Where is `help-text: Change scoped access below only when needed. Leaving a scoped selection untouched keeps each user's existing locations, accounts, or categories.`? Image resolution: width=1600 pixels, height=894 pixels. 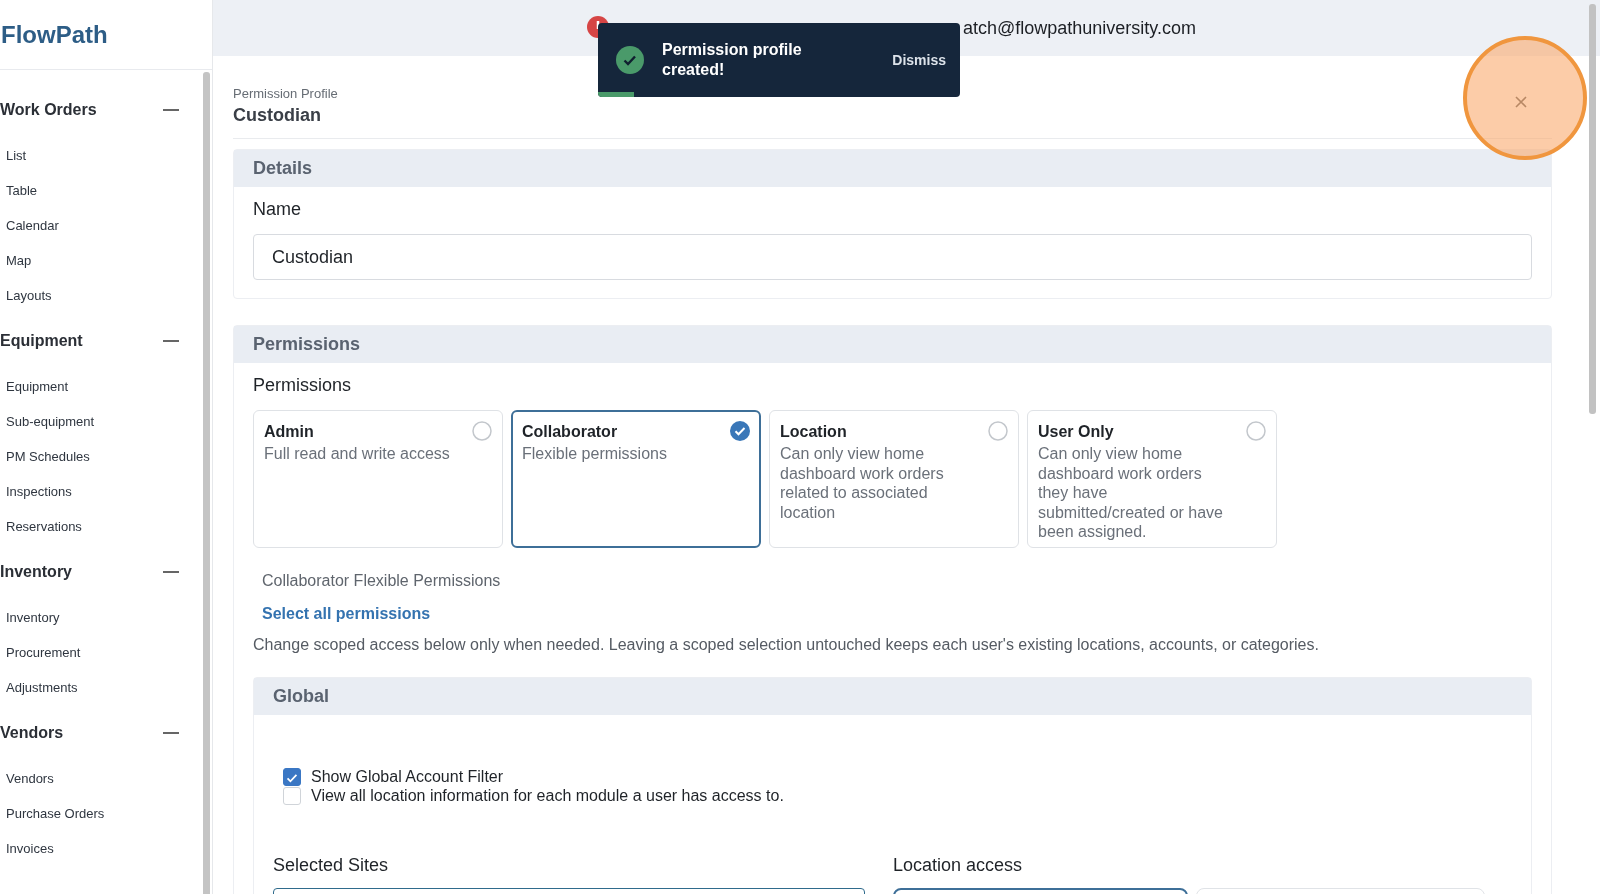 help-text: Change scoped access below only when needed. Leaving a scoped selection untouched keeps each user's existing locations, accounts, or categories. is located at coordinates (786, 645).